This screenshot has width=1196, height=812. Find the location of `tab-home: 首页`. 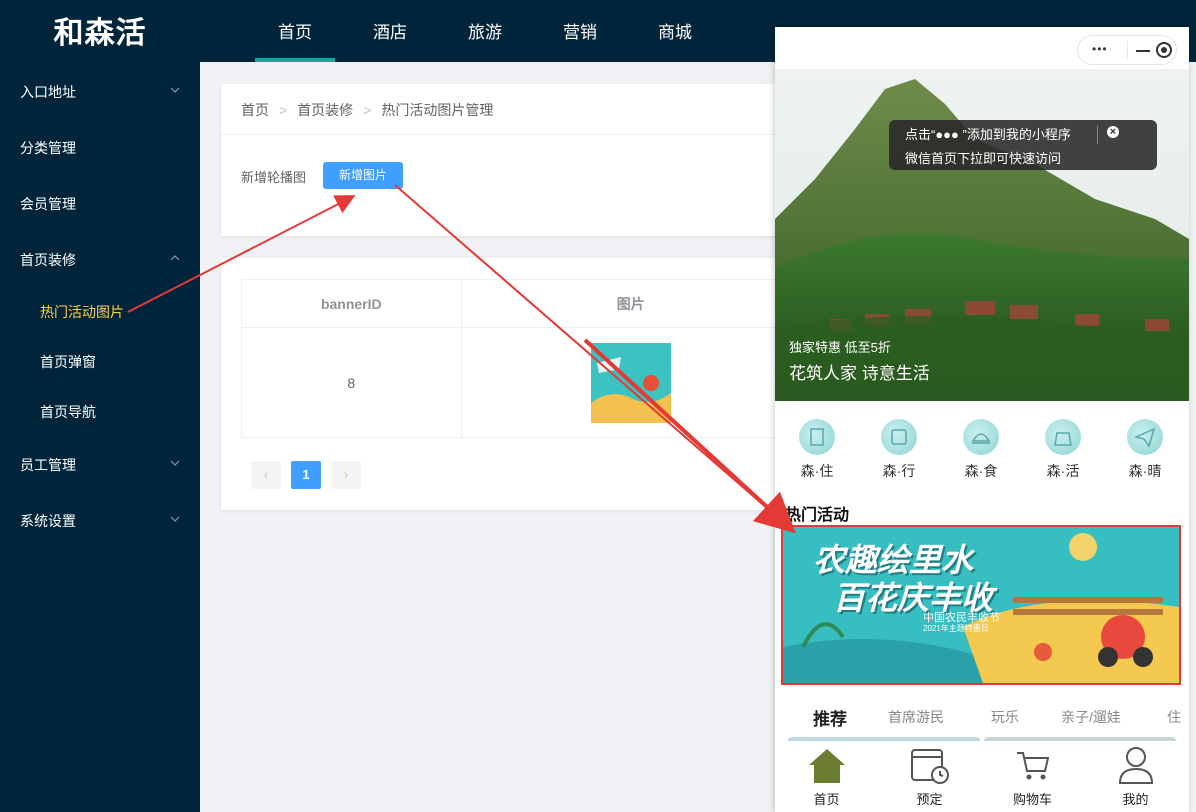

tab-home: 首页 is located at coordinates (295, 31).